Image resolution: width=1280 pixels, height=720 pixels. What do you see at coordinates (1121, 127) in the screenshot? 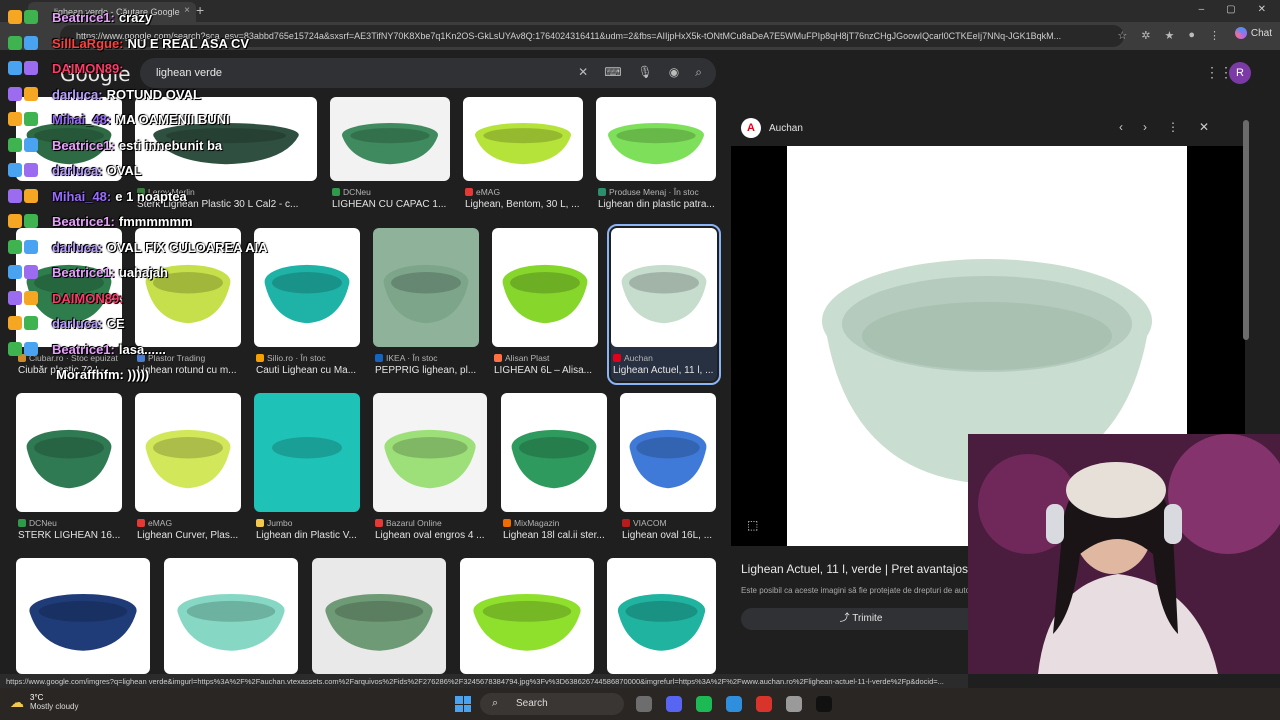
I see `previous-icon: ‹` at bounding box center [1121, 127].